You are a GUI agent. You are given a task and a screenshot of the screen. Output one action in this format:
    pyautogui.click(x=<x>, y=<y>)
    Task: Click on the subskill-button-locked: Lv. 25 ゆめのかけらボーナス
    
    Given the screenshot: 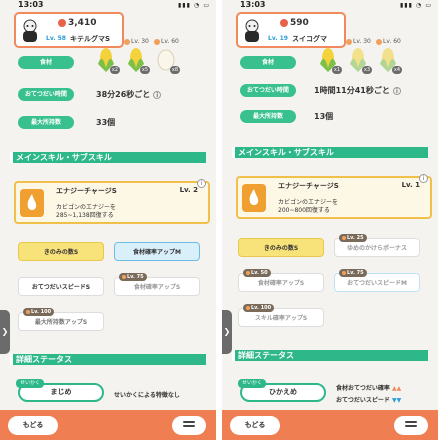 What is the action you would take?
    pyautogui.click(x=377, y=245)
    